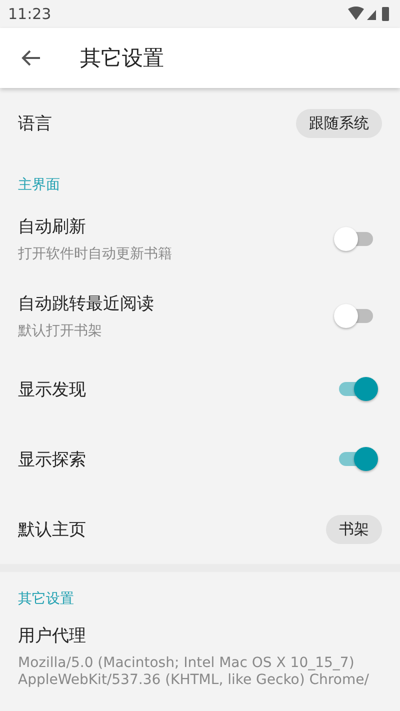  Describe the element at coordinates (95, 254) in the screenshot. I see `setting-summary: 打开软件时自动更新书籍` at that location.